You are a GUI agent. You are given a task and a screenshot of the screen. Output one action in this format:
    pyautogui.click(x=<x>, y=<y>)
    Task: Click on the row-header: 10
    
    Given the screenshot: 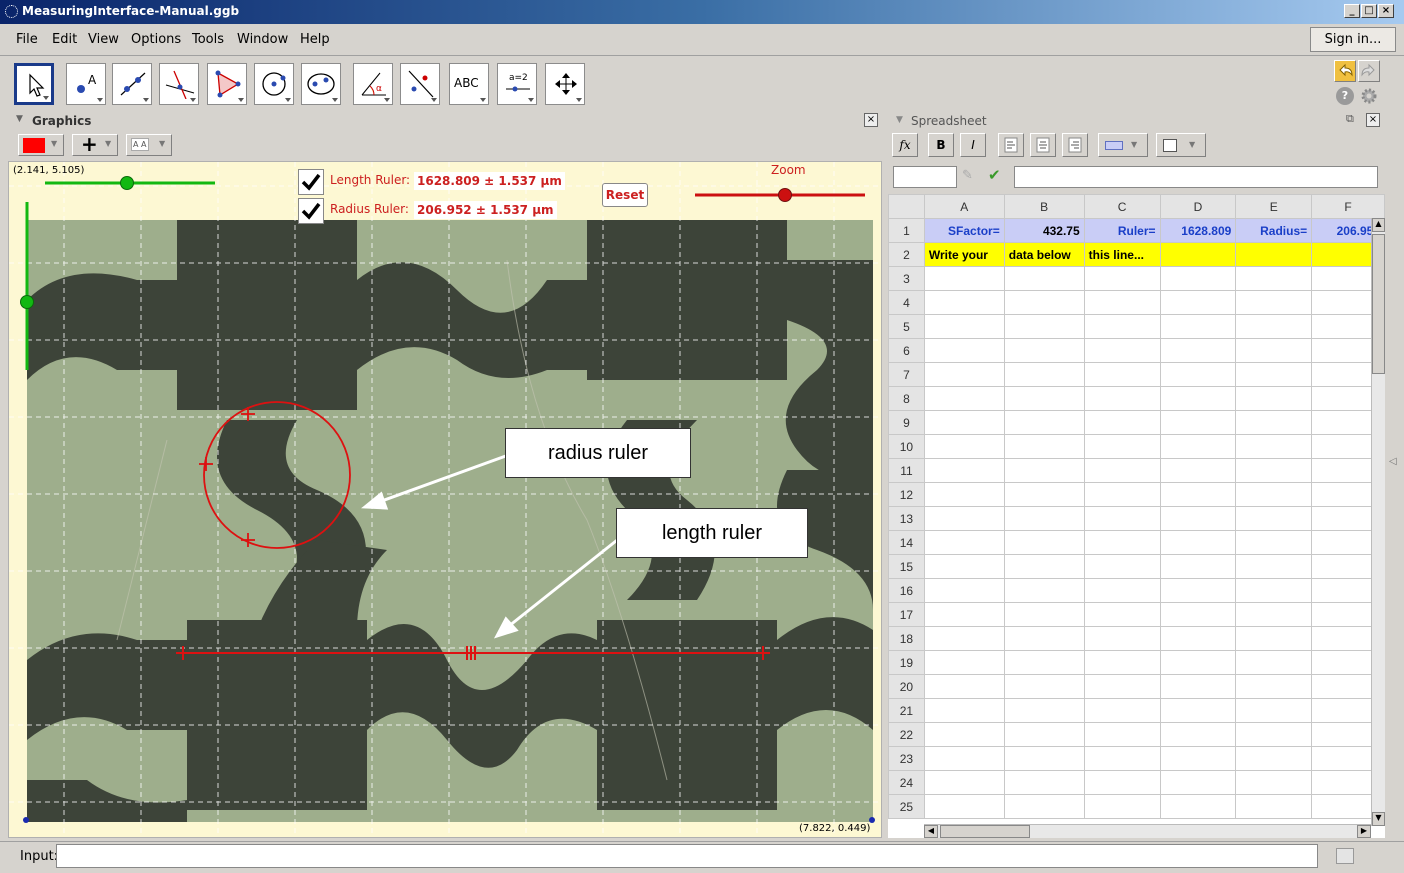 What is the action you would take?
    pyautogui.click(x=906, y=446)
    